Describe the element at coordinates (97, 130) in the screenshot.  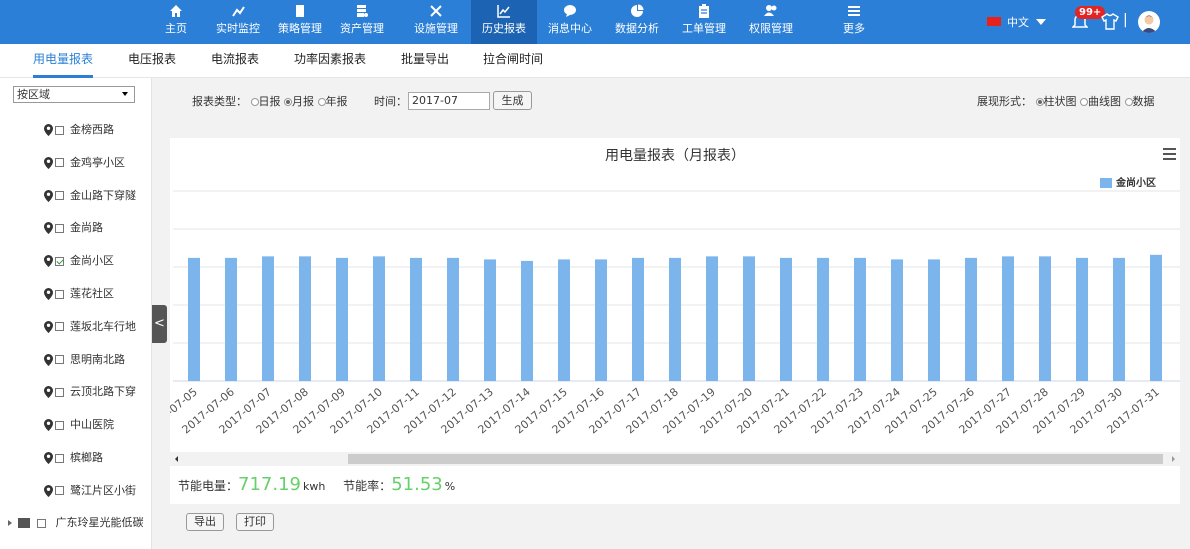
I see `tree-item: 金榜西路` at that location.